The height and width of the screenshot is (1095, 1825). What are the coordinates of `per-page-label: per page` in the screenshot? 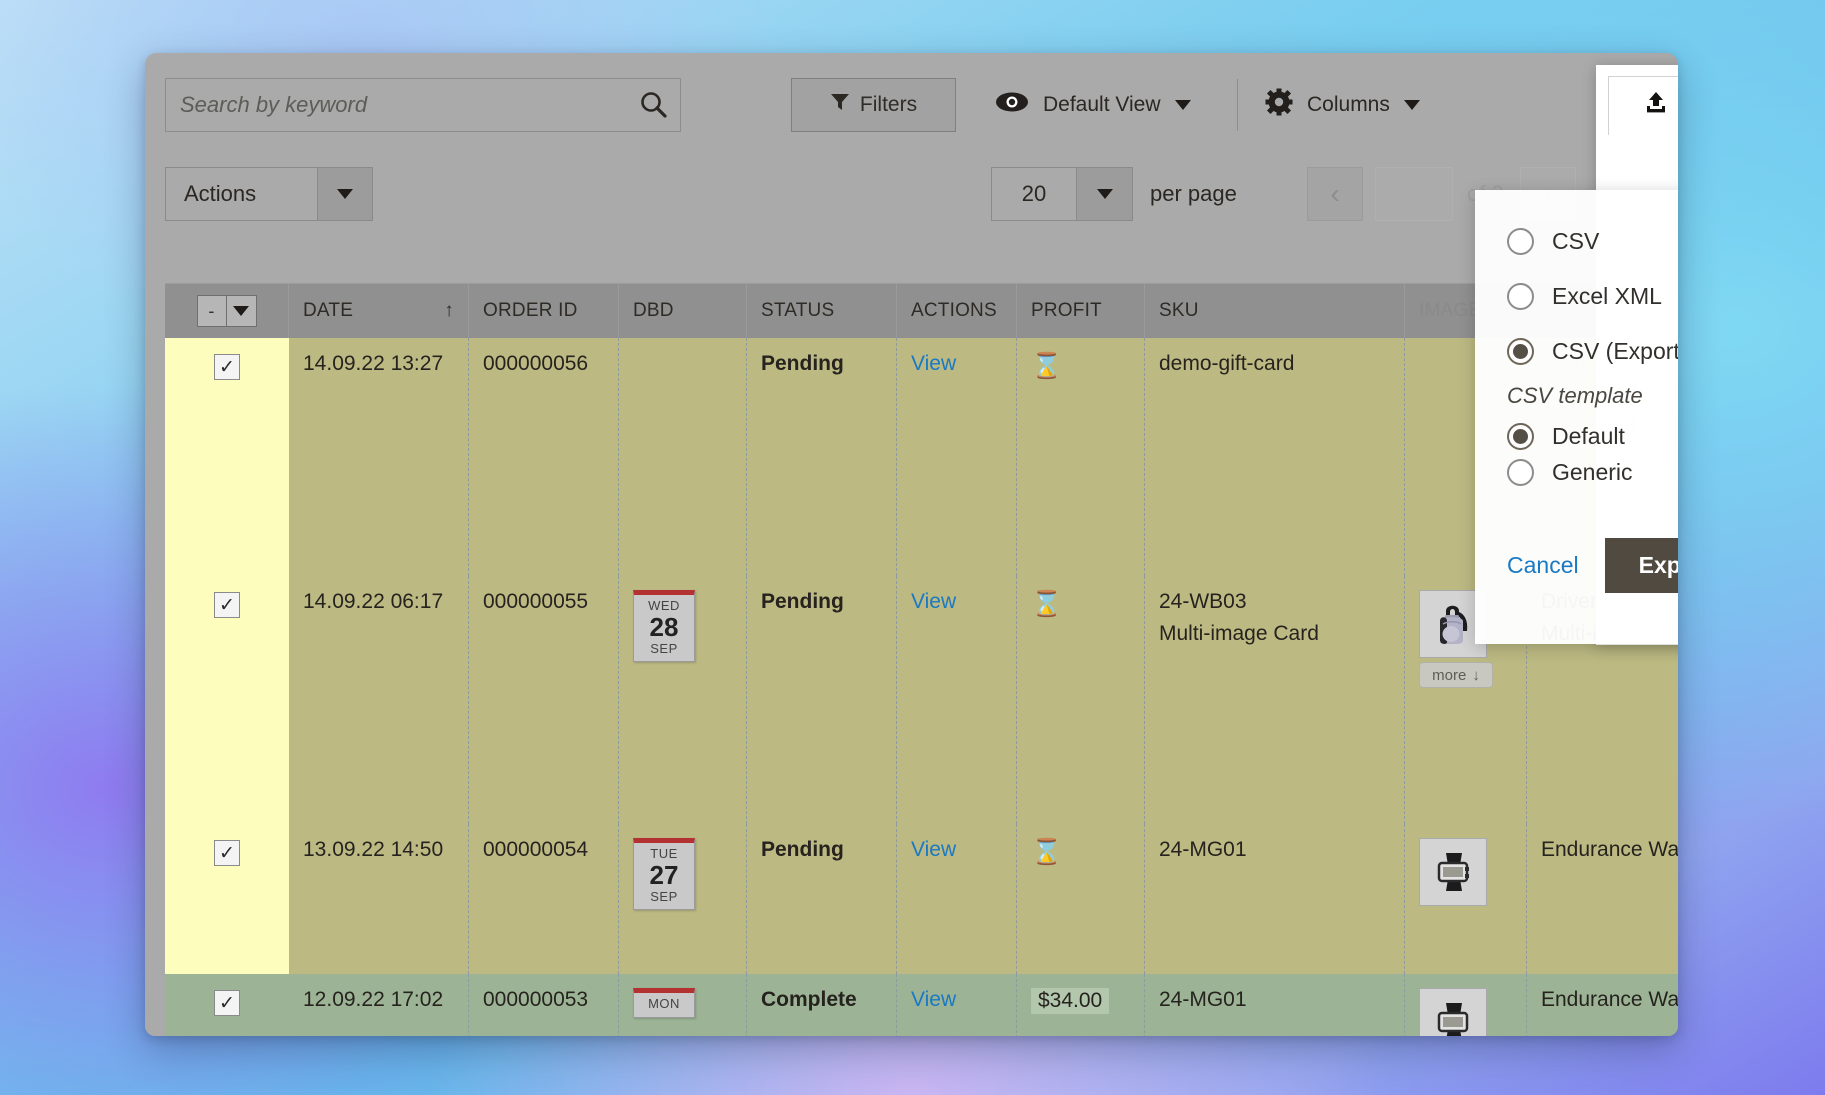 It's located at (1193, 193).